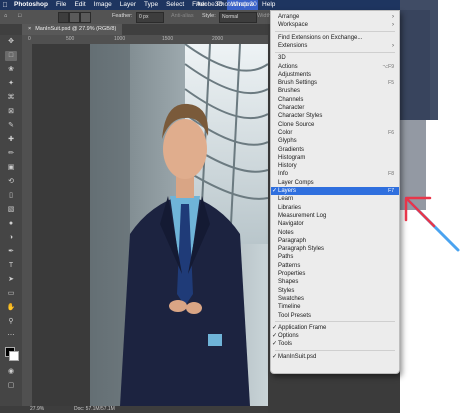 The image size is (474, 413). What do you see at coordinates (11, 154) in the screenshot?
I see `brush-tool-icon: ✏` at bounding box center [11, 154].